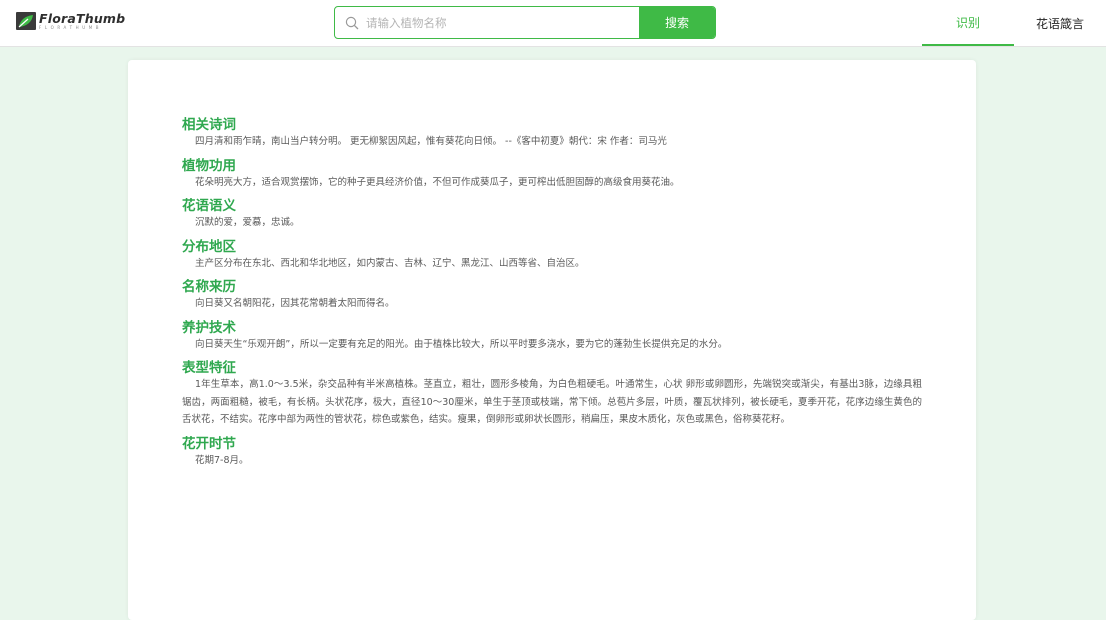 Image resolution: width=1106 pixels, height=620 pixels. I want to click on section-title: 花开时节, so click(209, 443).